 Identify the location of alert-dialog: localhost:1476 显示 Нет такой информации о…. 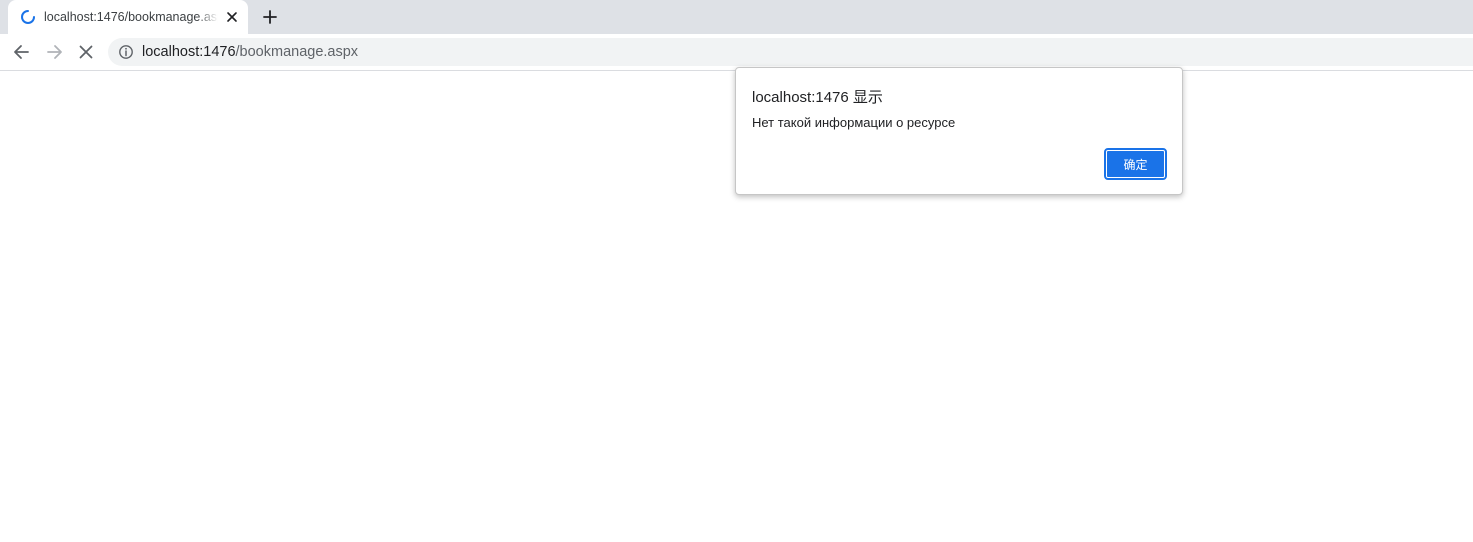
(959, 131).